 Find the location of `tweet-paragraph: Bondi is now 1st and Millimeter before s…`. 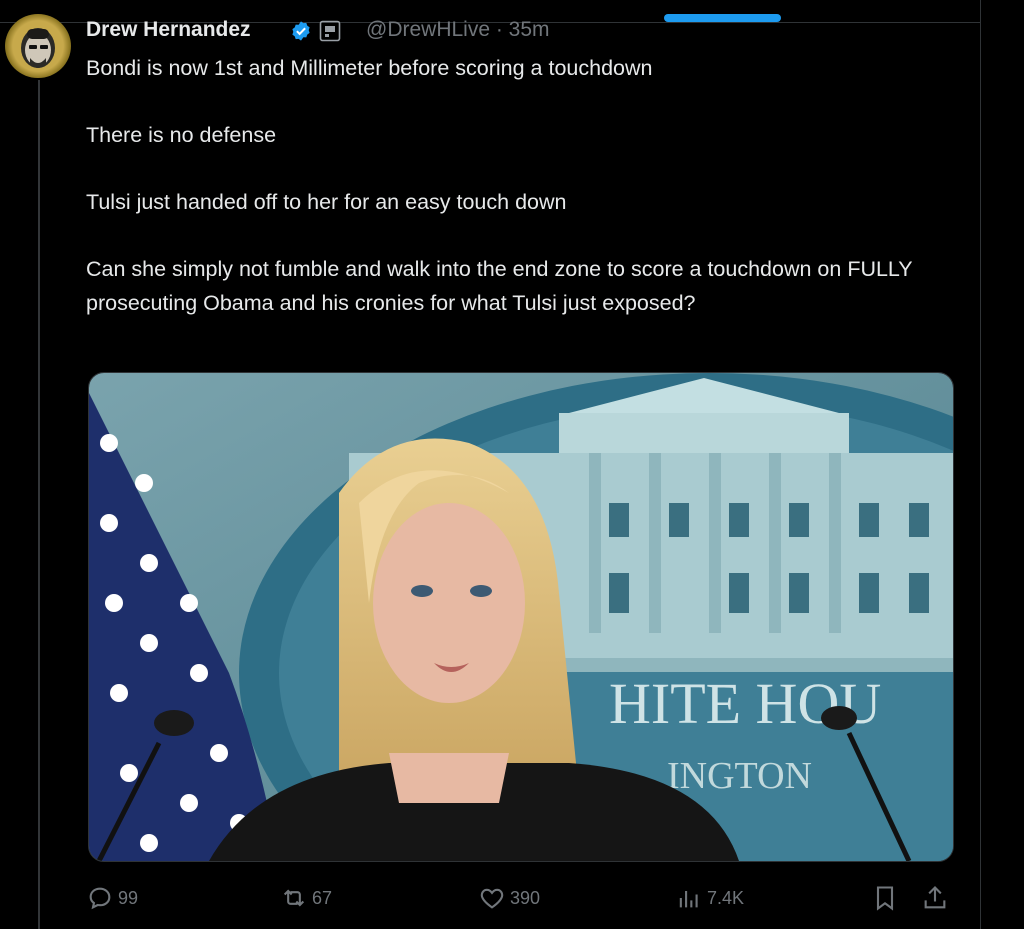

tweet-paragraph: Bondi is now 1st and Millimeter before s… is located at coordinates (369, 68).